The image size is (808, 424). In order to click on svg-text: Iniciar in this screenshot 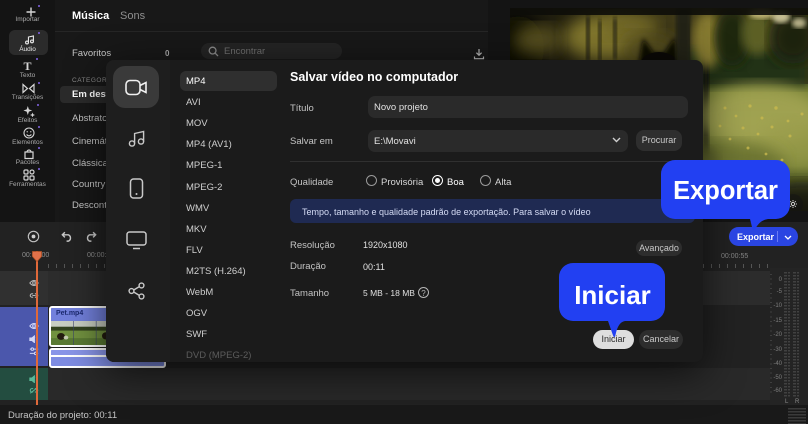, I will do `click(612, 295)`.